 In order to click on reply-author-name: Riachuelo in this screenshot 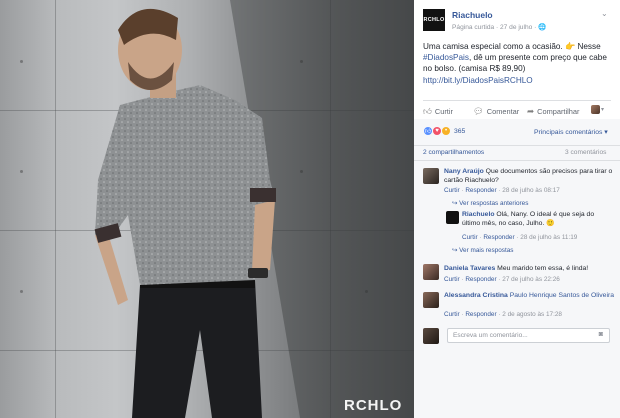, I will do `click(478, 214)`.